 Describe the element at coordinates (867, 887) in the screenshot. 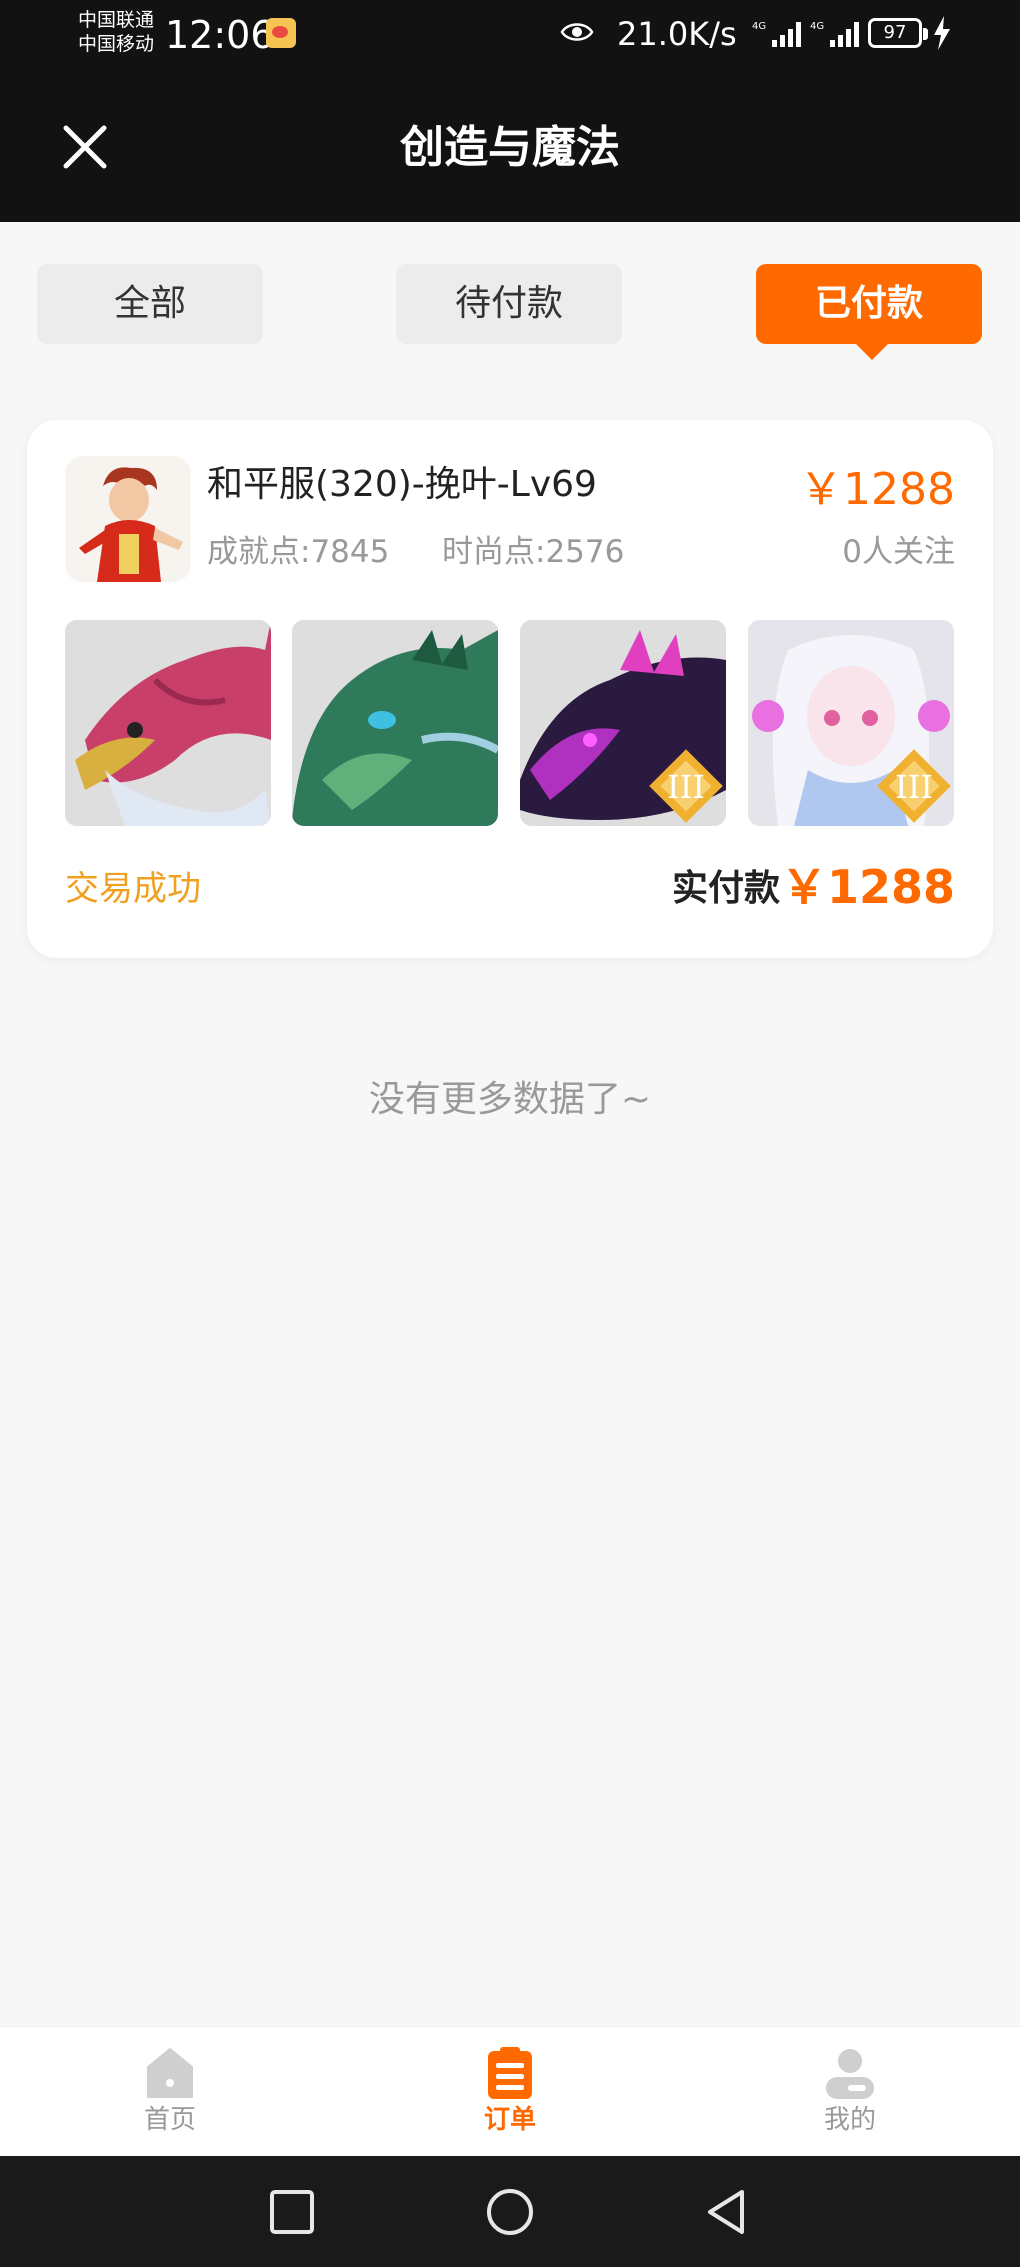

I see `paid-amount: ￥1288` at that location.